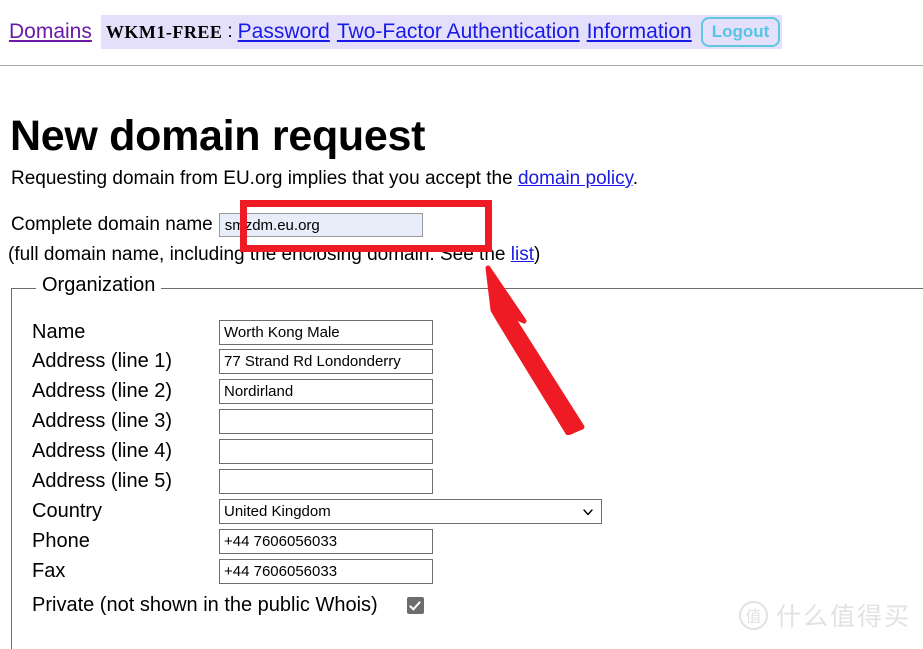 This screenshot has width=923, height=649. What do you see at coordinates (326, 332) in the screenshot?
I see `input-name` at bounding box center [326, 332].